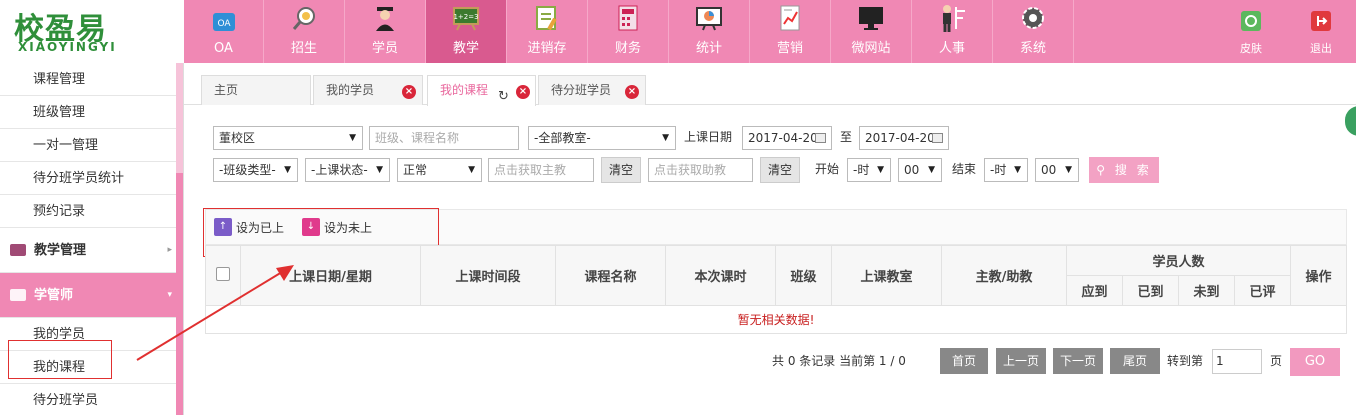  I want to click on annotation-arrow, so click(215, 313).